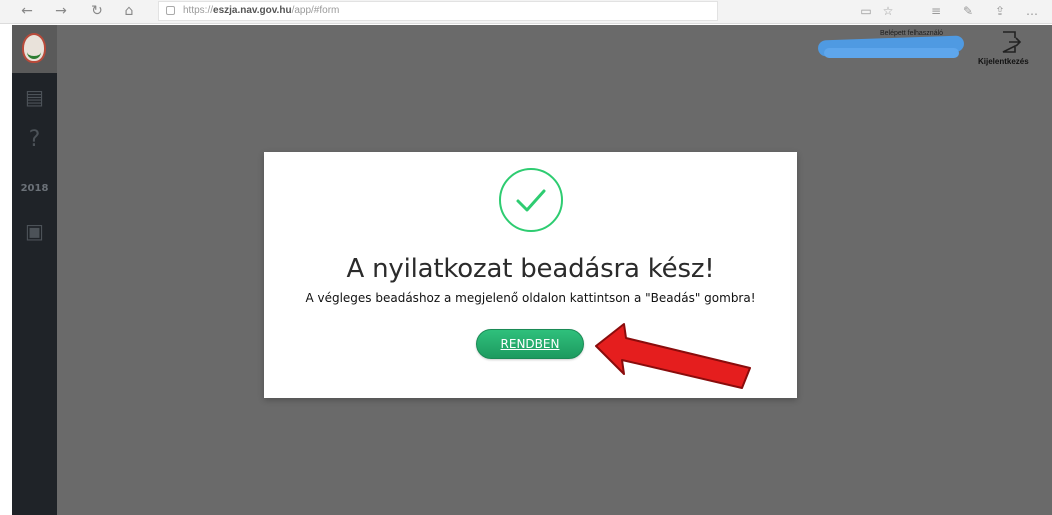 The image size is (1052, 515). I want to click on document-icon: ▣, so click(34, 231).